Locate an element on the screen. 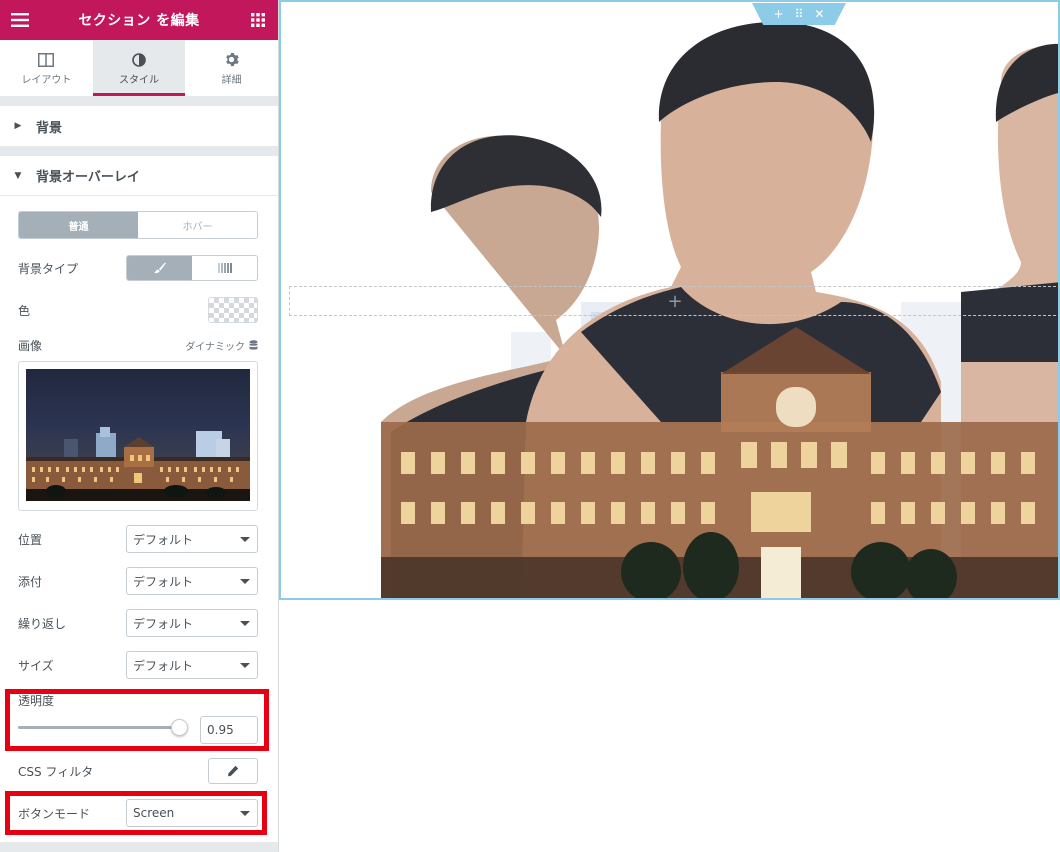  position-value: デフォルト is located at coordinates (163, 539).